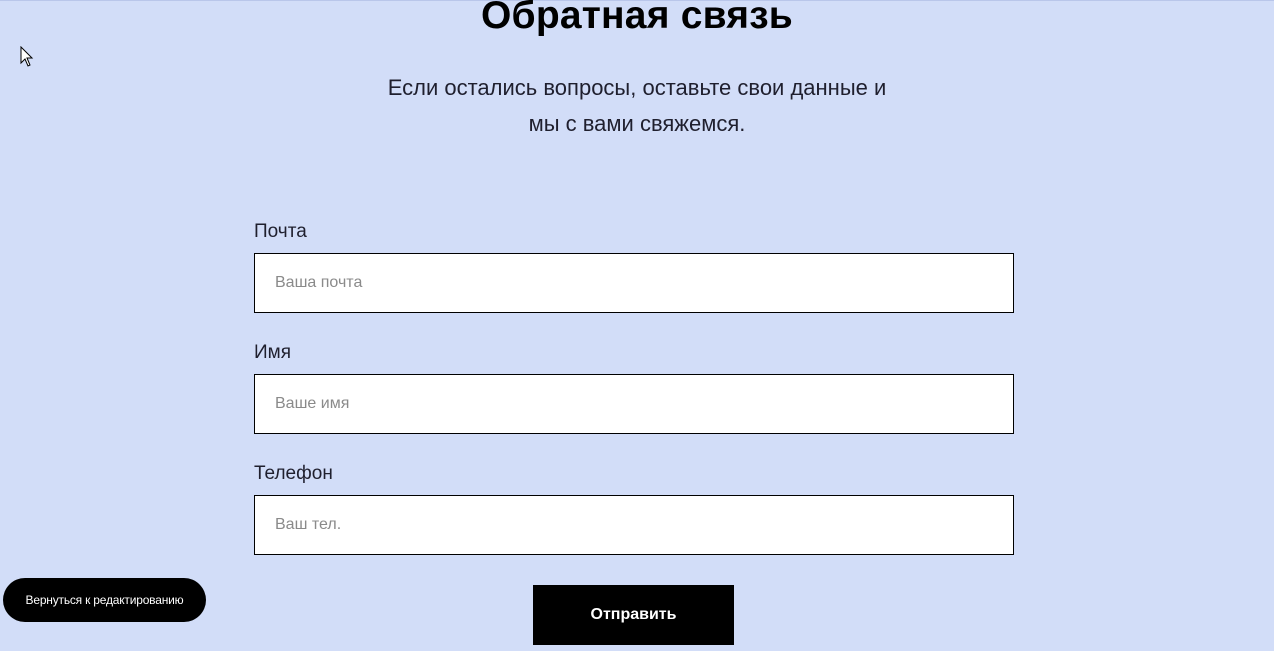 This screenshot has width=1274, height=651. I want to click on phone-label: Телефон, so click(293, 473).